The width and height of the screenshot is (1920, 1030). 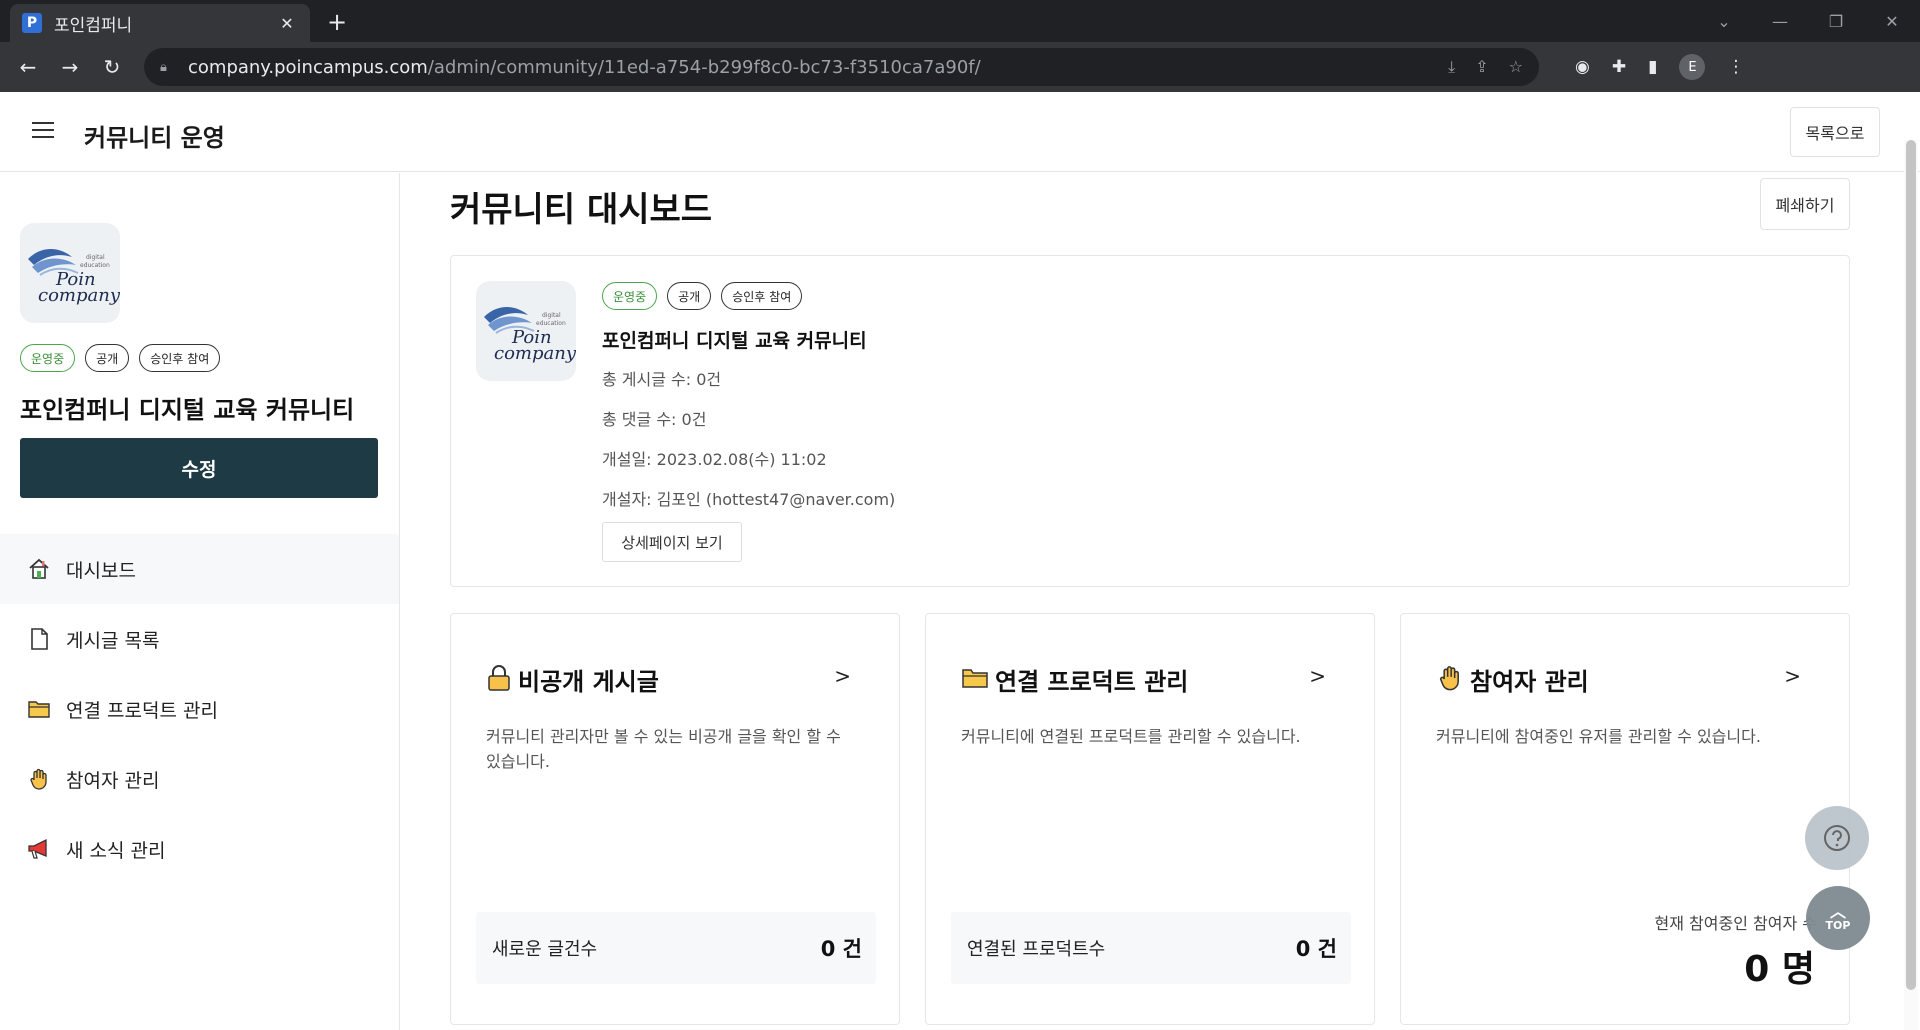 I want to click on stat-label: 연결된 프로덕트수, so click(x=1036, y=949).